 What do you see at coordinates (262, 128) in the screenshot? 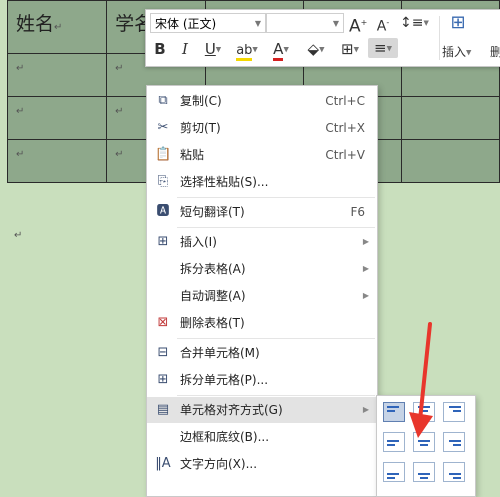
I see `menu-item-cut: ✂ 剪切(T) Ctrl+X` at bounding box center [262, 128].